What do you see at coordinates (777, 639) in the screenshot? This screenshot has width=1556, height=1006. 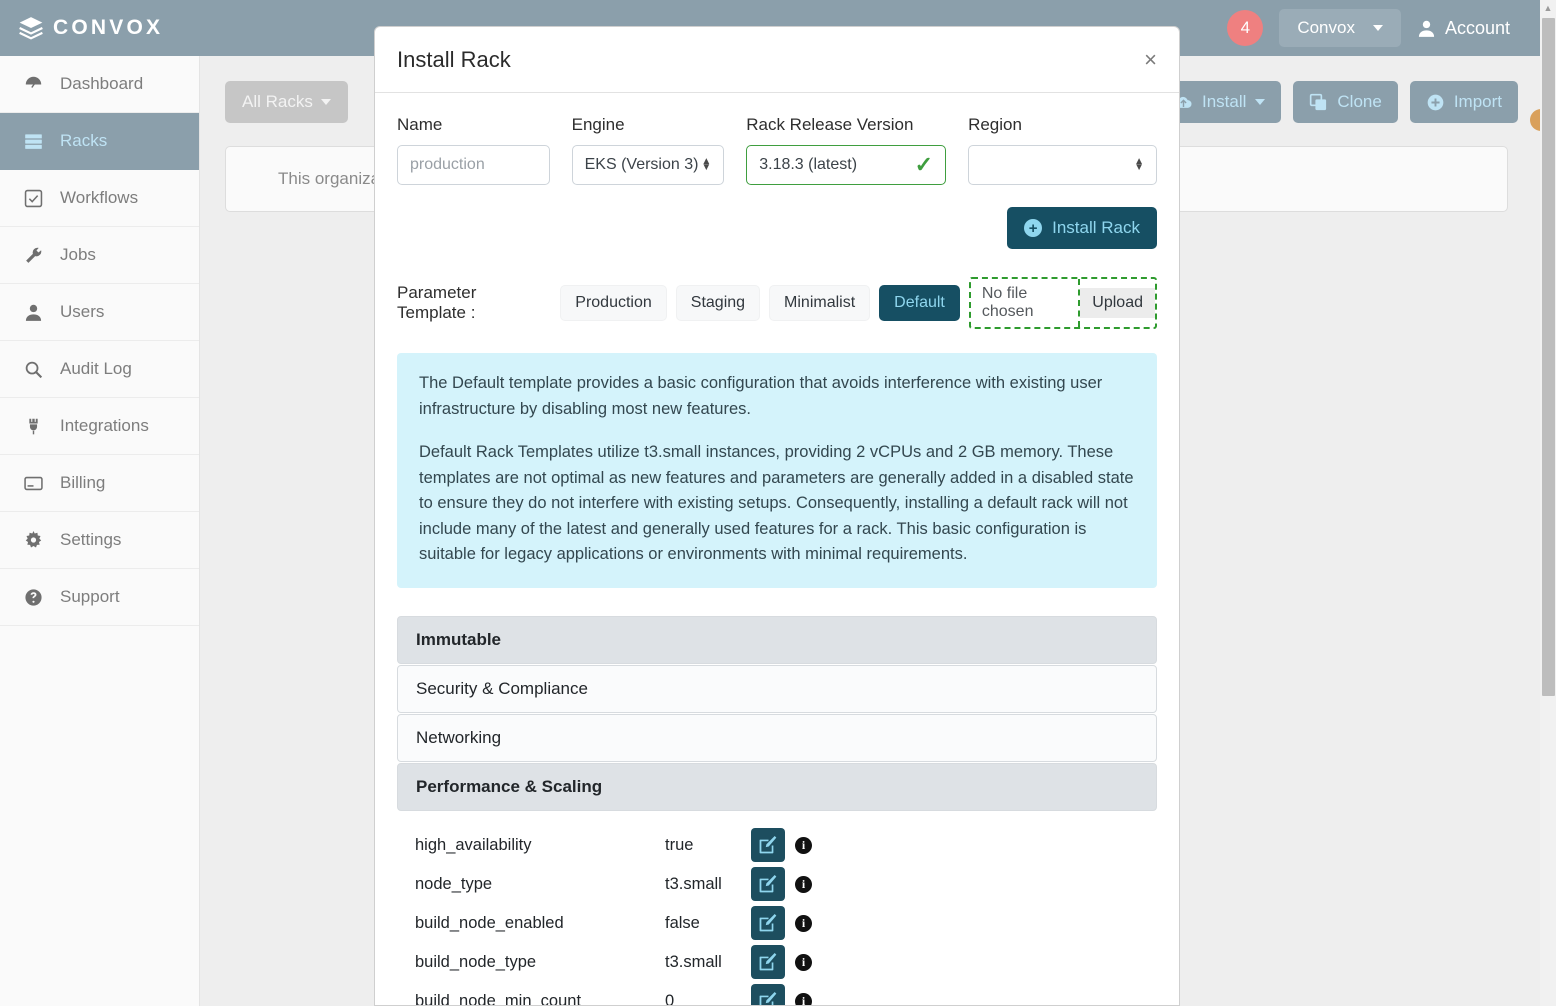 I see `accordion-section-immutable: Immutable` at bounding box center [777, 639].